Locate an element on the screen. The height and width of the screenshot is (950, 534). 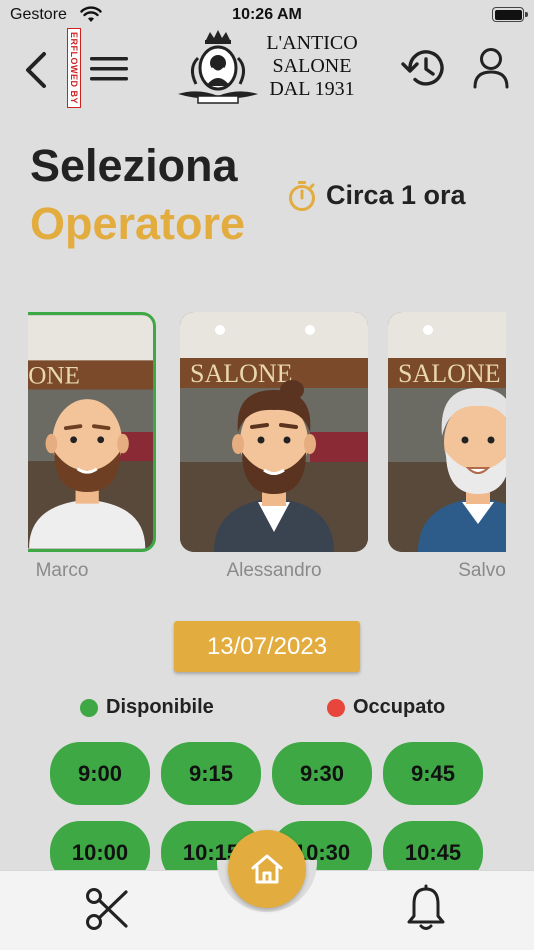
legend-available-label: Disponibile is located at coordinates (160, 707).